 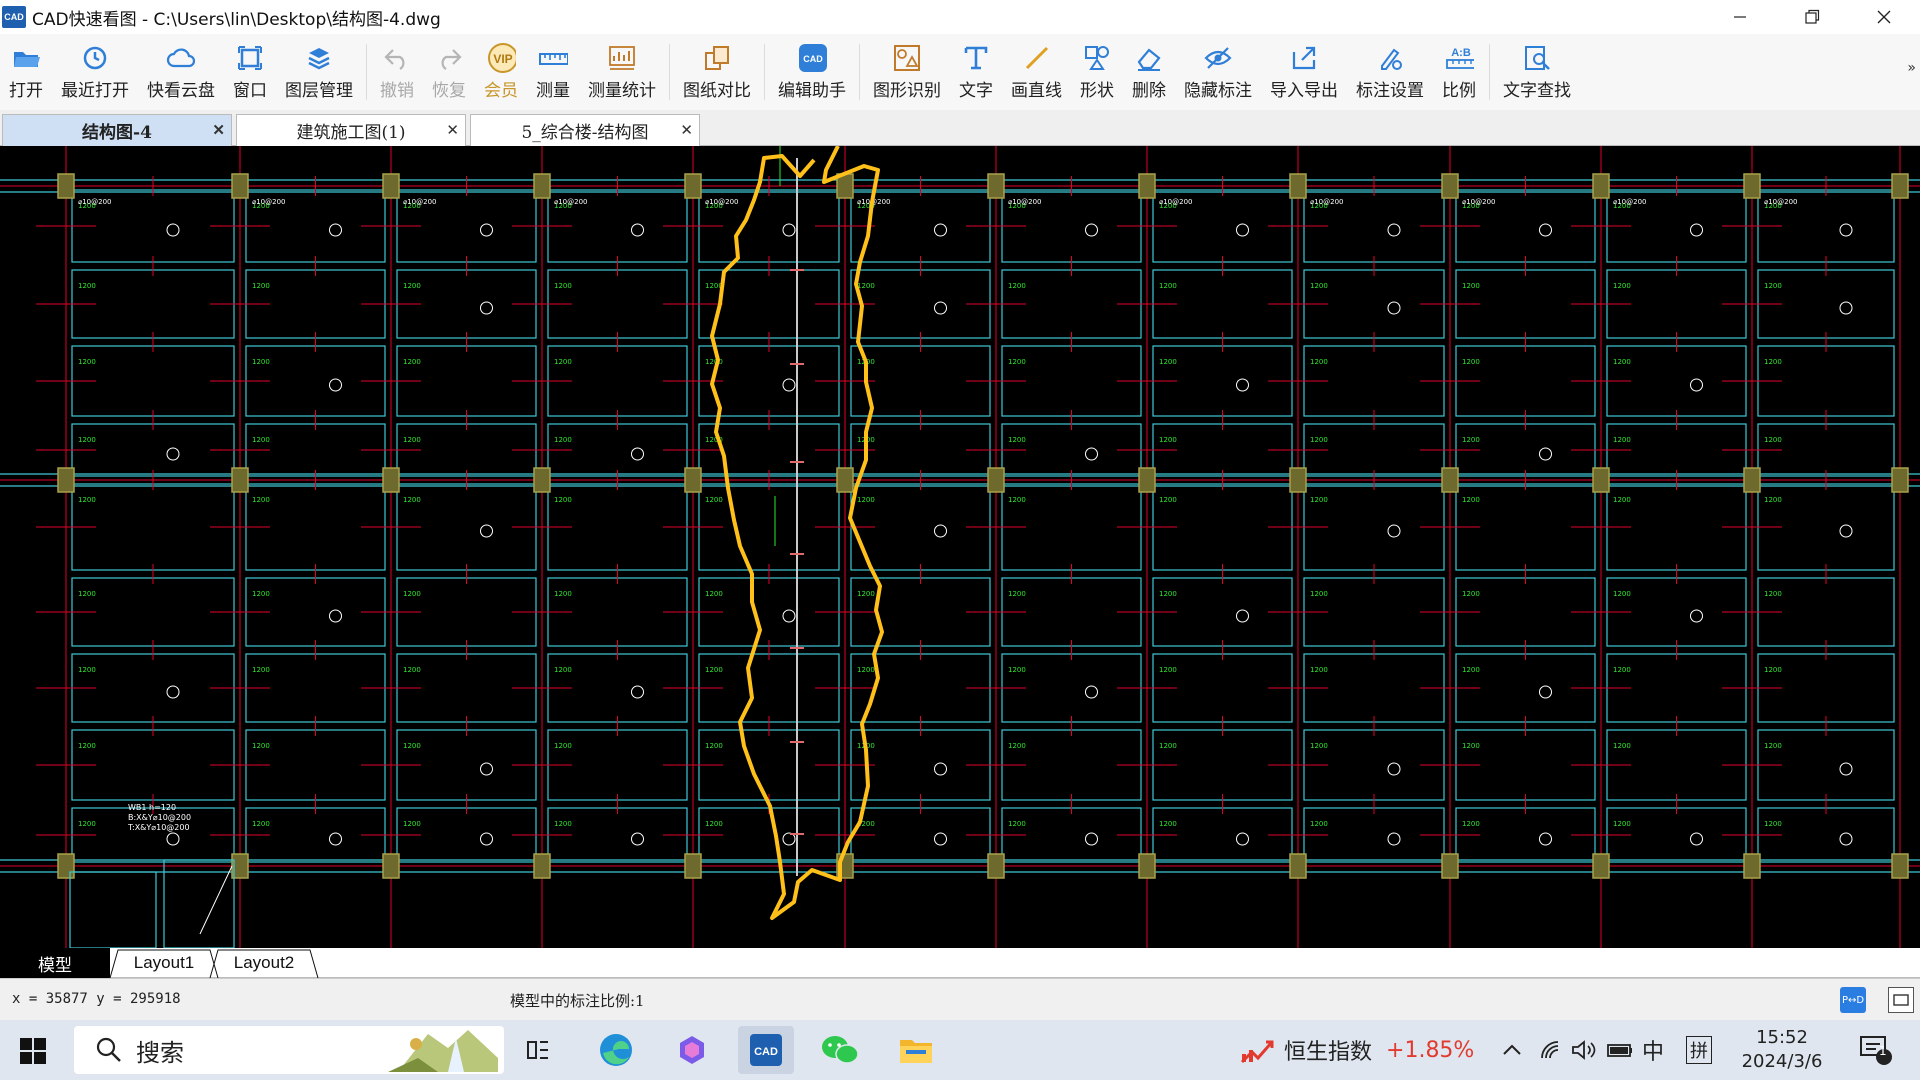 I want to click on toolbar-more-button: », so click(x=1911, y=68).